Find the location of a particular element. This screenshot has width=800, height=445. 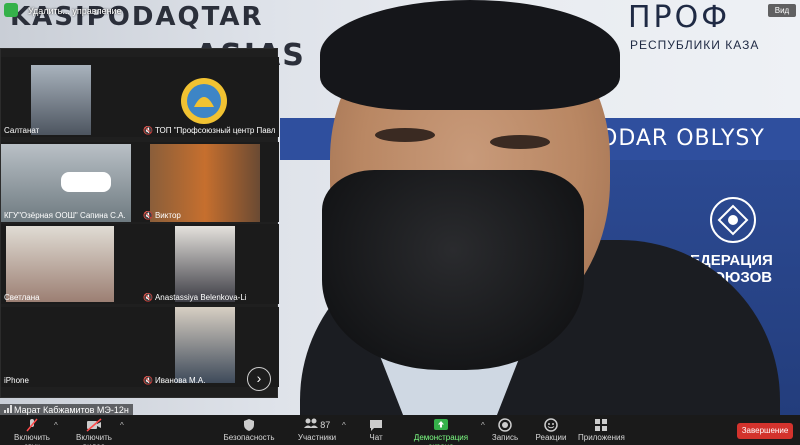

blue-band-text: ODAR OBLYSY is located at coordinates (682, 138).